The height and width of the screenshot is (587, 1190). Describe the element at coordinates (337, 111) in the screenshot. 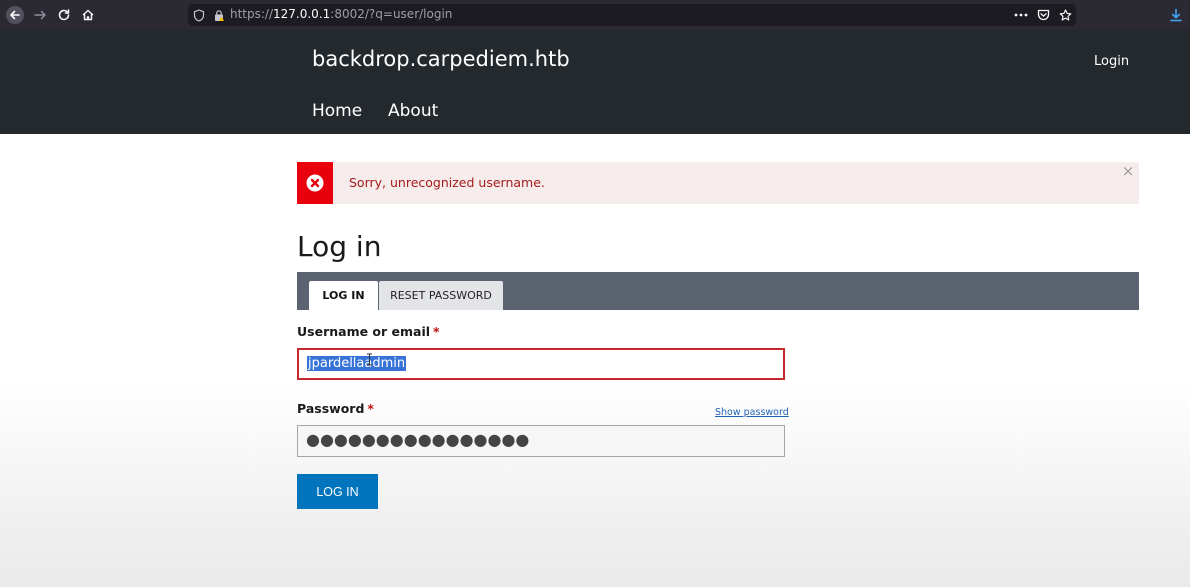

I see `nav-item-home: Home` at that location.